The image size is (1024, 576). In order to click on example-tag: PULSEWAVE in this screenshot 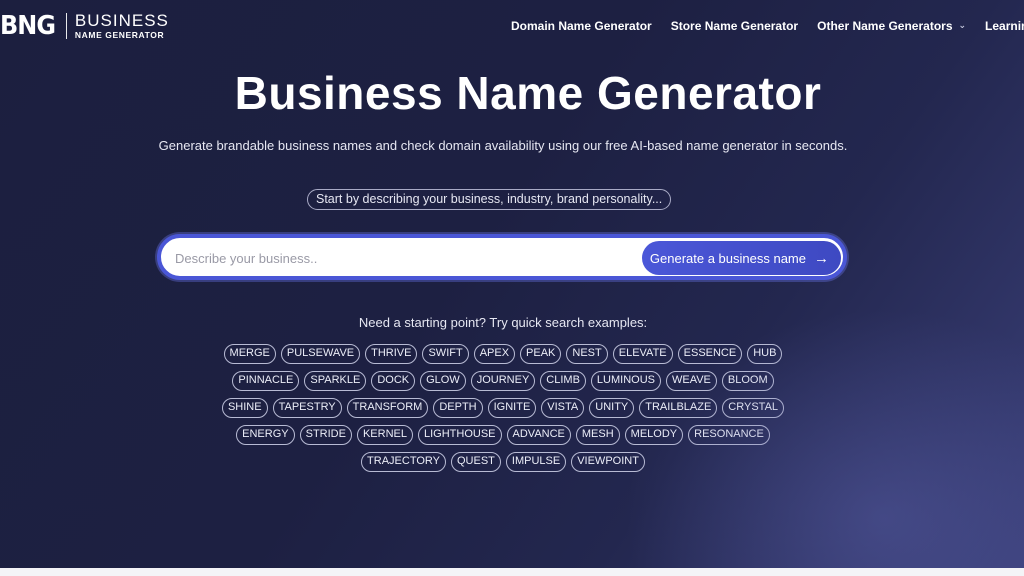, I will do `click(320, 354)`.